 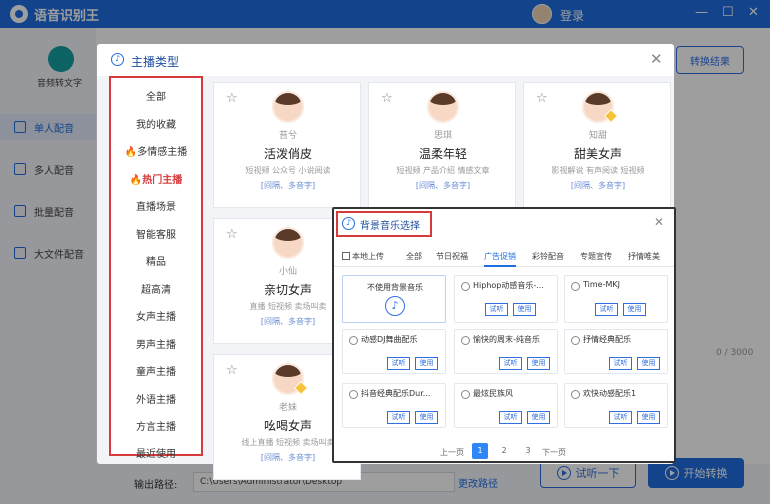 I want to click on next-page-link: 下一页, so click(x=554, y=452).